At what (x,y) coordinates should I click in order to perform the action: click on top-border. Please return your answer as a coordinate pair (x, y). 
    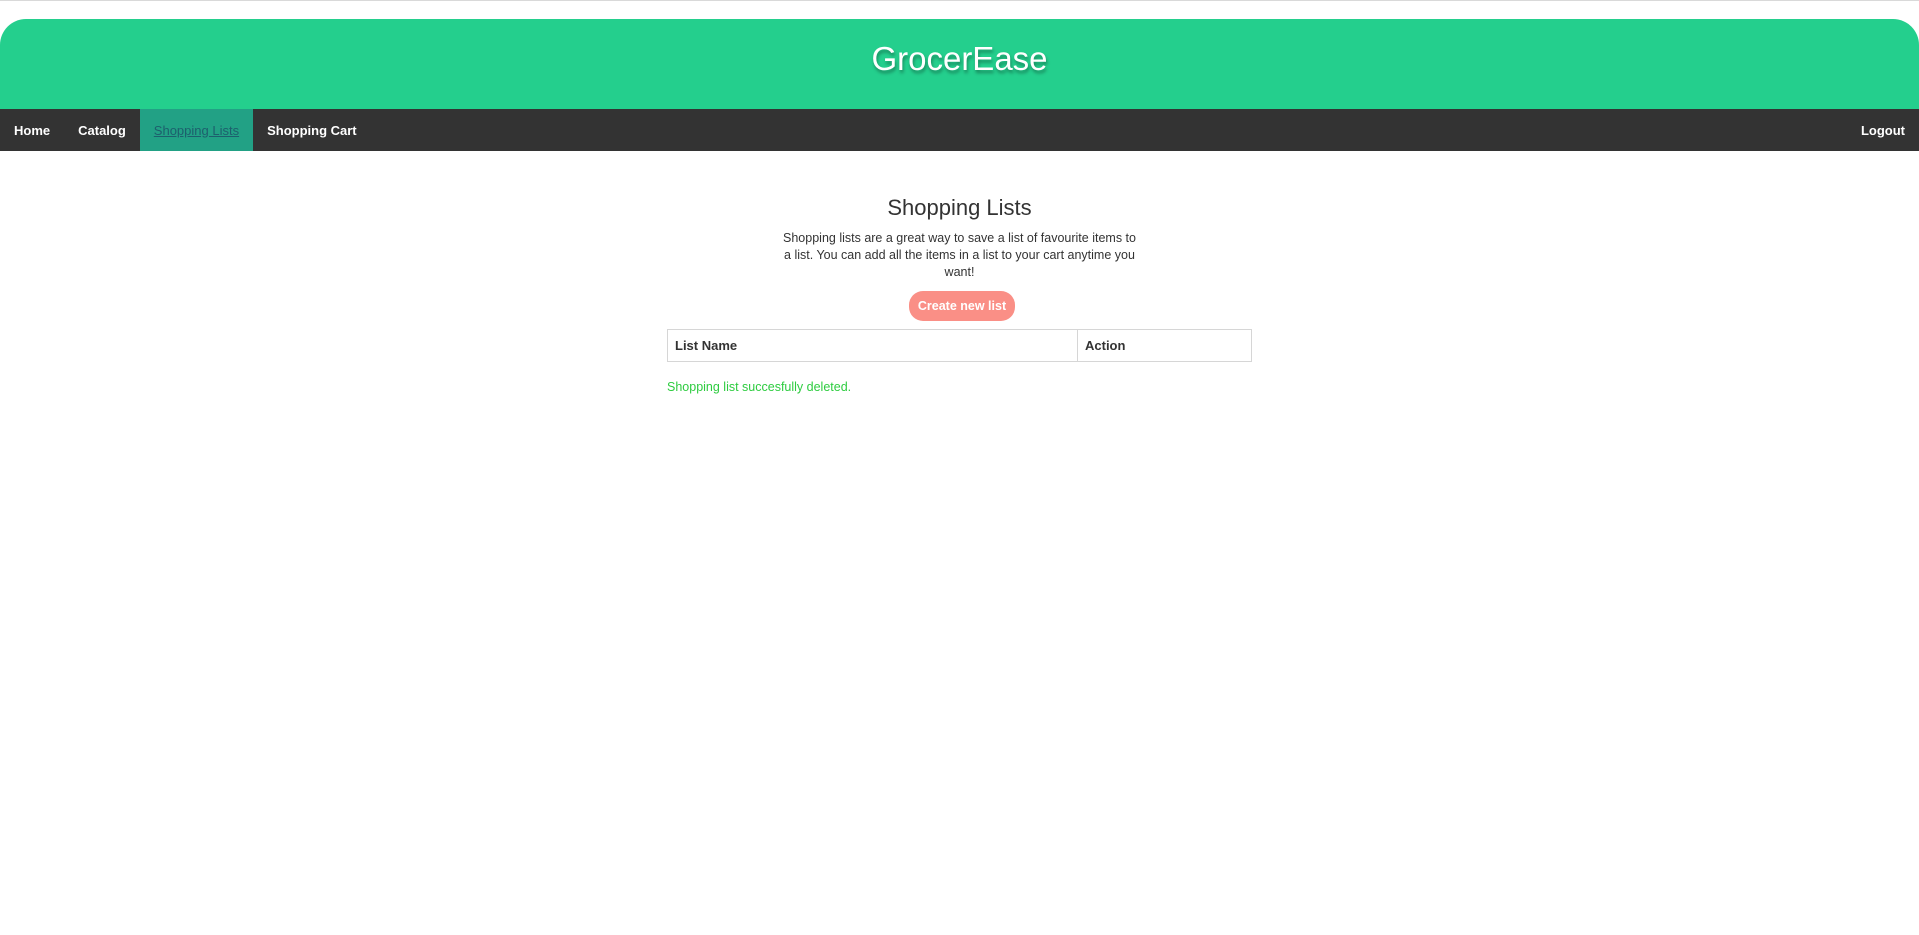
    Looking at the image, I should click on (959, 0).